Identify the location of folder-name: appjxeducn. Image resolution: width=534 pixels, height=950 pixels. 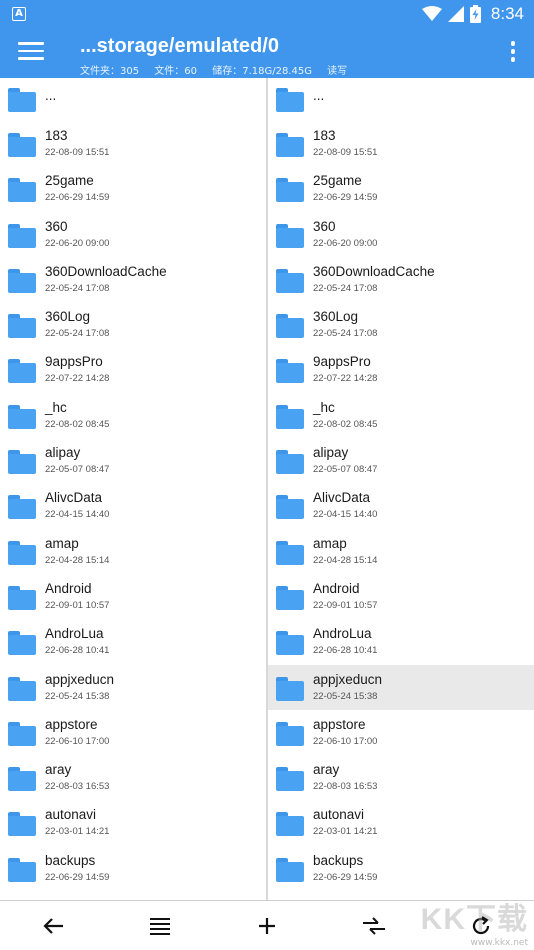
(80, 679).